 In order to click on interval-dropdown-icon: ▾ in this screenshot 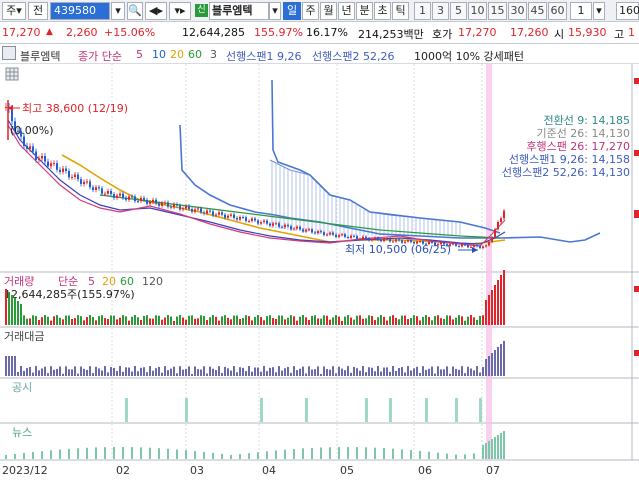, I will do `click(599, 11)`.